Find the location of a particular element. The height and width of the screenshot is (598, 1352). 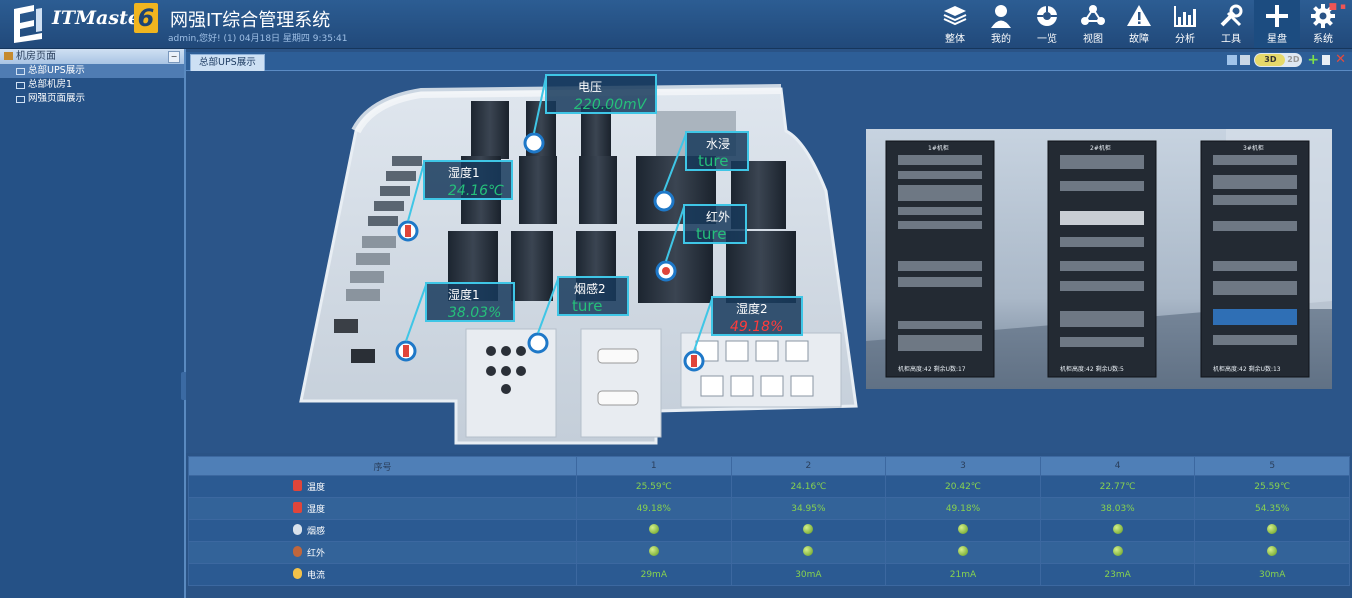

close-icon: ✕ is located at coordinates (1340, 59).